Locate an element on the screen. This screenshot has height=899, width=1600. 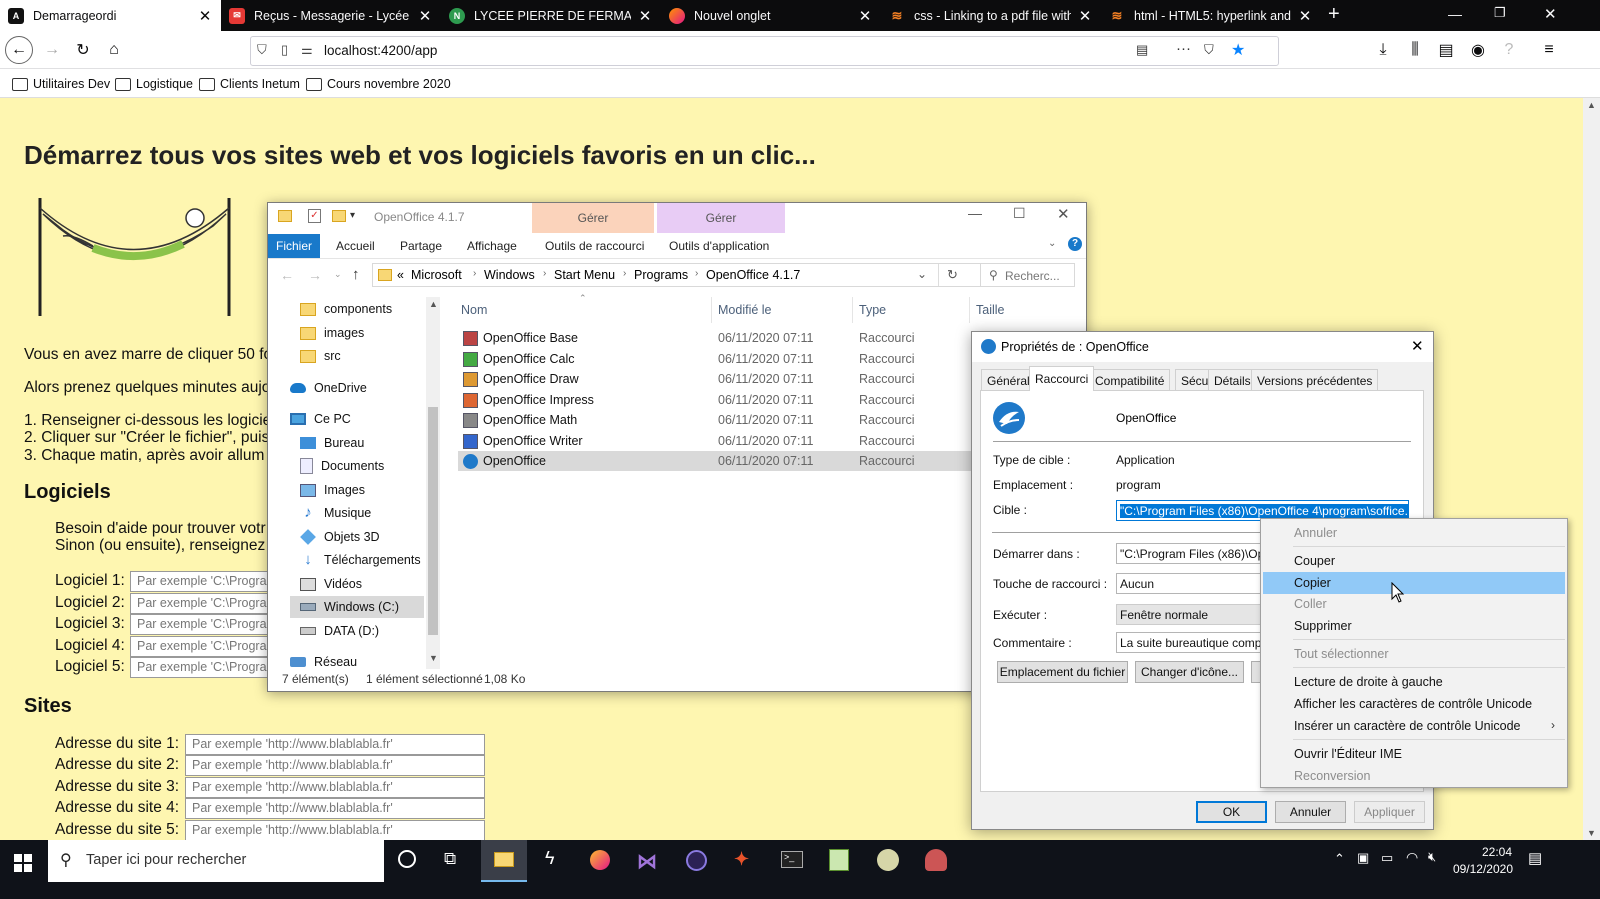
close-button: ✕ is located at coordinates (1063, 214).